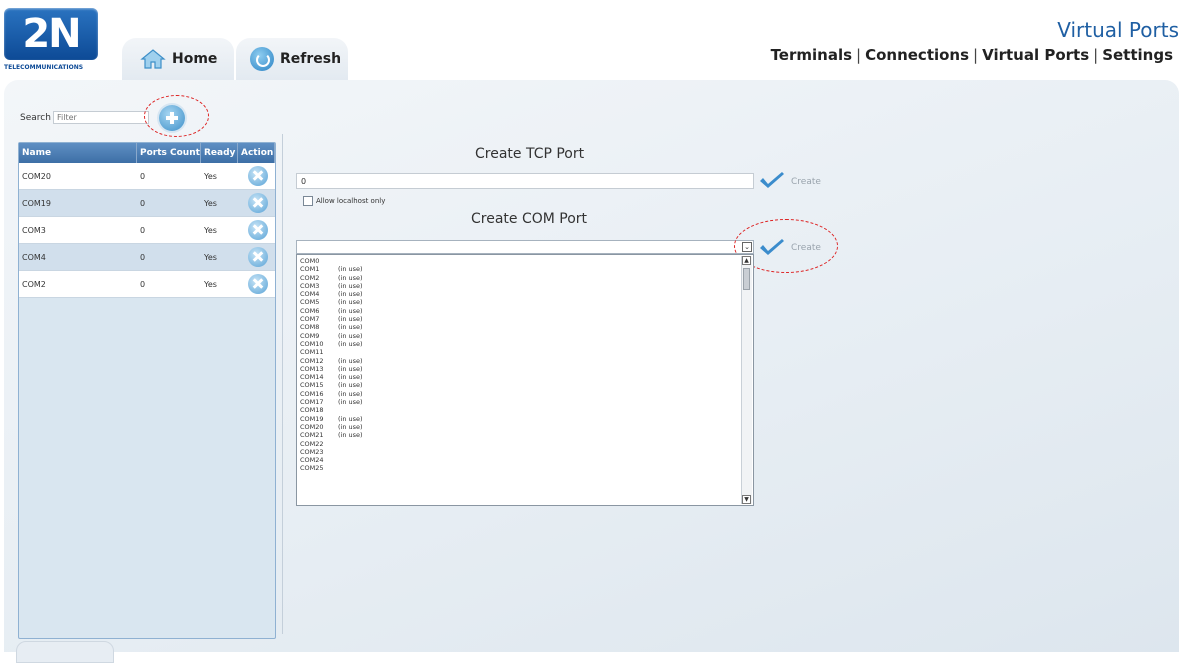 The height and width of the screenshot is (663, 1183). Describe the element at coordinates (746, 499) in the screenshot. I see `scroll-down-icon: ▼` at that location.